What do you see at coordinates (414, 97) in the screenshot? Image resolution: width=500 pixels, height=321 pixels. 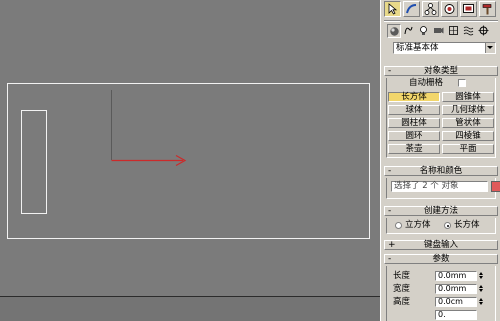 I see `object-type-button-1: 长方体` at bounding box center [414, 97].